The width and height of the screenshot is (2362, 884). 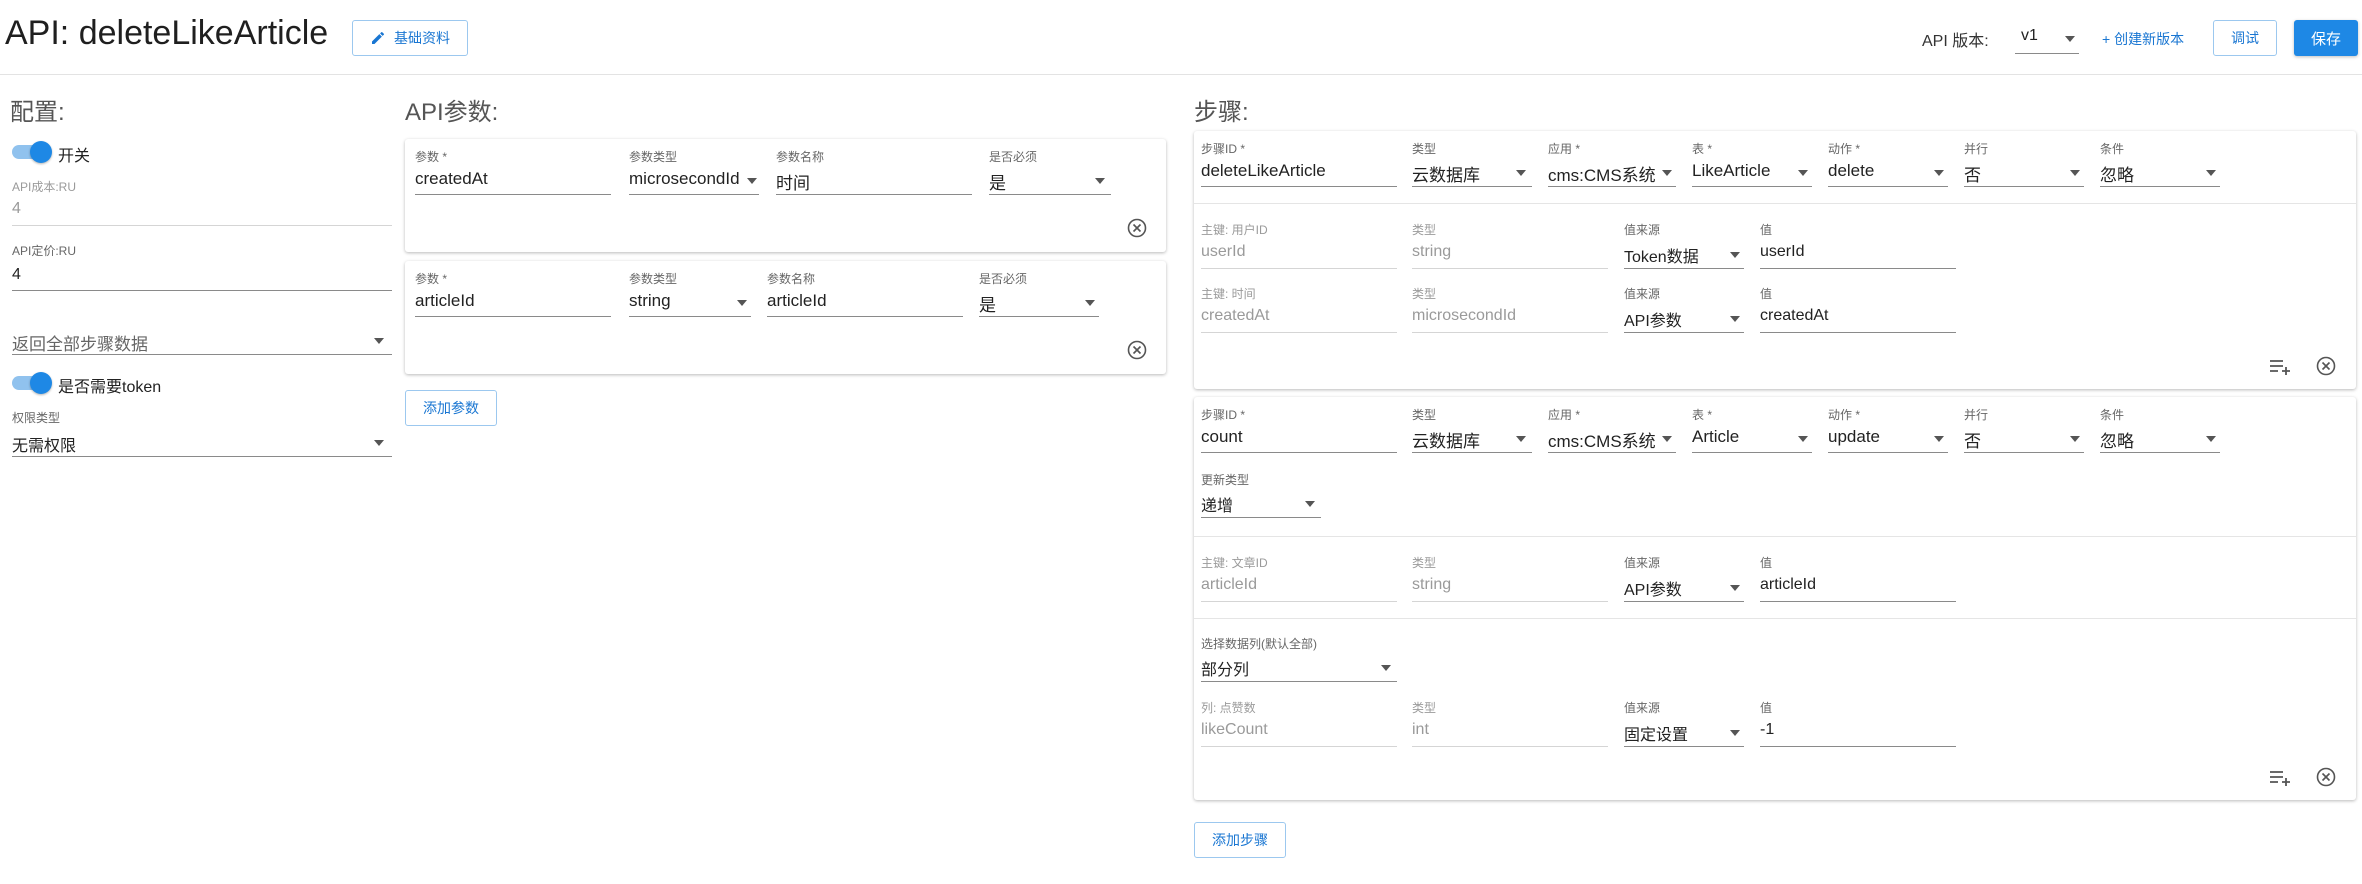 What do you see at coordinates (1299, 437) in the screenshot?
I see `step-id-input: count` at bounding box center [1299, 437].